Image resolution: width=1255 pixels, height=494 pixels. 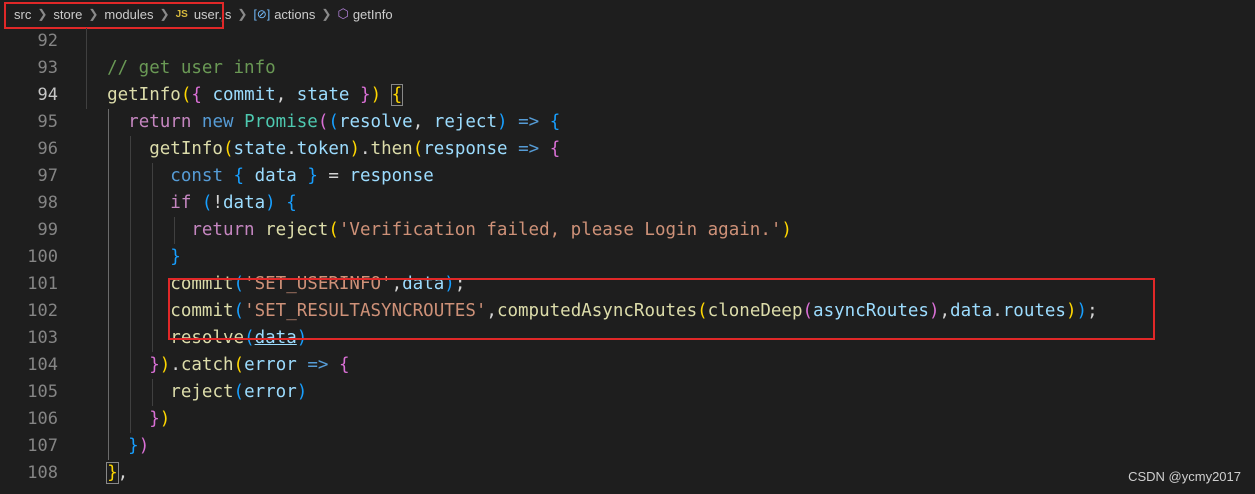 I want to click on code-line: if (!data) {, so click(x=670, y=203).